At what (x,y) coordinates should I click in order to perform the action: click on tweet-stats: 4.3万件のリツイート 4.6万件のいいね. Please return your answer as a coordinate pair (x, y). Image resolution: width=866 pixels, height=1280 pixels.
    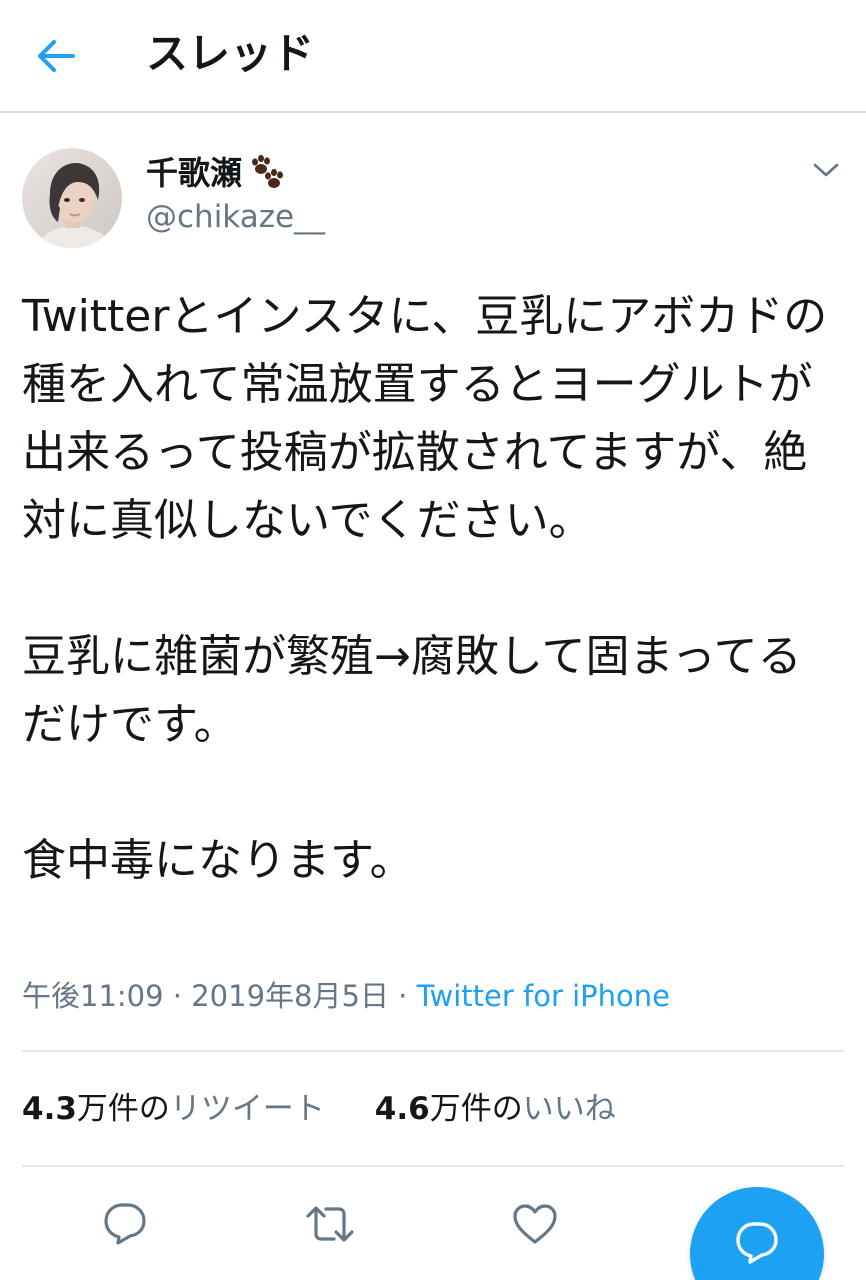
    Looking at the image, I should click on (319, 1109).